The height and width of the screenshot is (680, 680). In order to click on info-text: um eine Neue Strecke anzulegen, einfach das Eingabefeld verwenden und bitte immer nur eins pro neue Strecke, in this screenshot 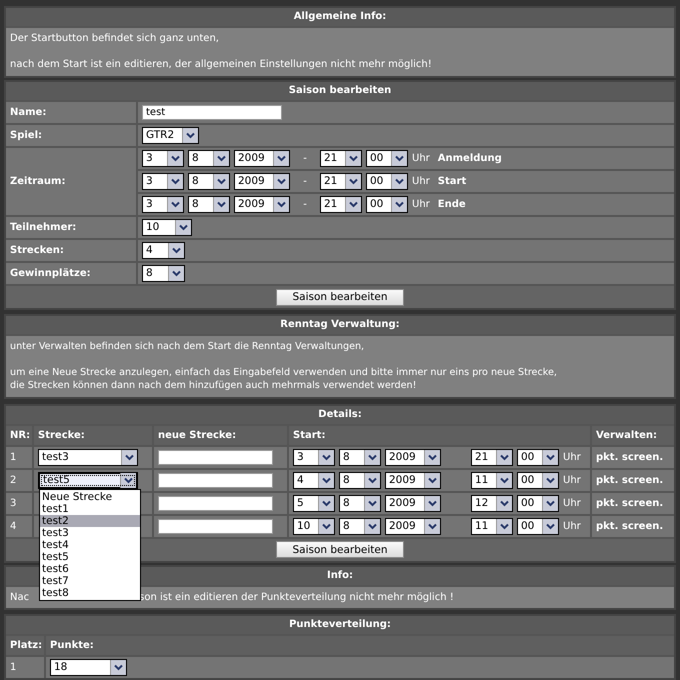, I will do `click(284, 372)`.